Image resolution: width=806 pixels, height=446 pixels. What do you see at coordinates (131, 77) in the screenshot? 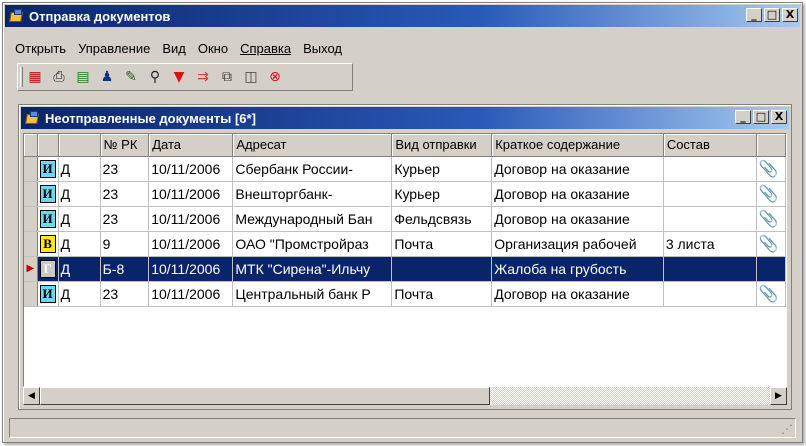
I see `edit-icon: ✎` at bounding box center [131, 77].